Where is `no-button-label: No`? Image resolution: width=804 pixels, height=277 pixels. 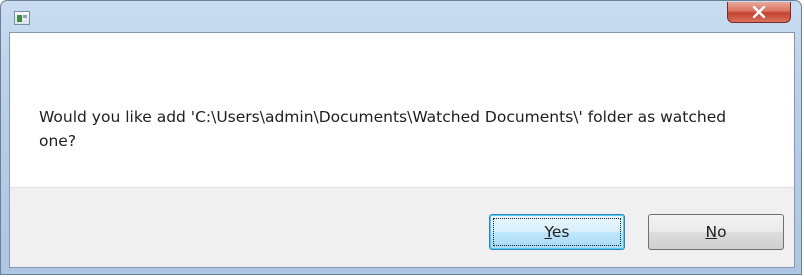
no-button-label: No is located at coordinates (716, 232).